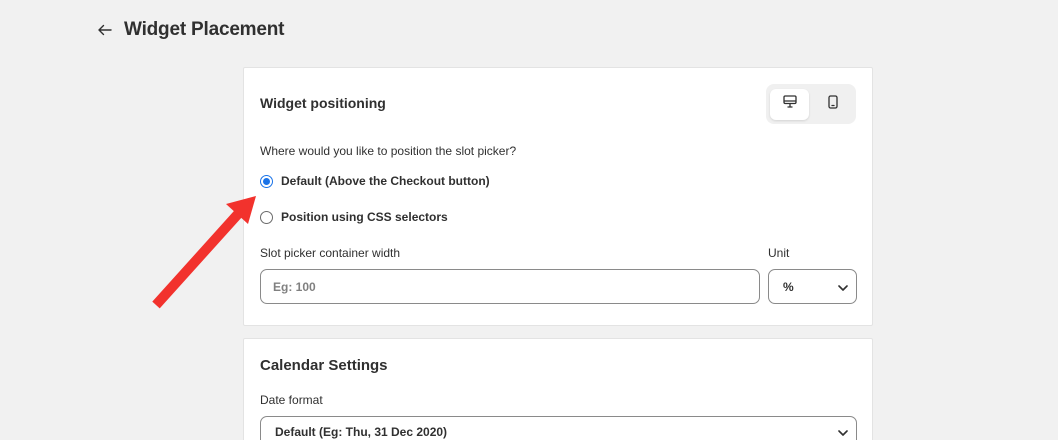 The image size is (1058, 440). Describe the element at coordinates (105, 30) in the screenshot. I see `arrow-left-icon` at that location.